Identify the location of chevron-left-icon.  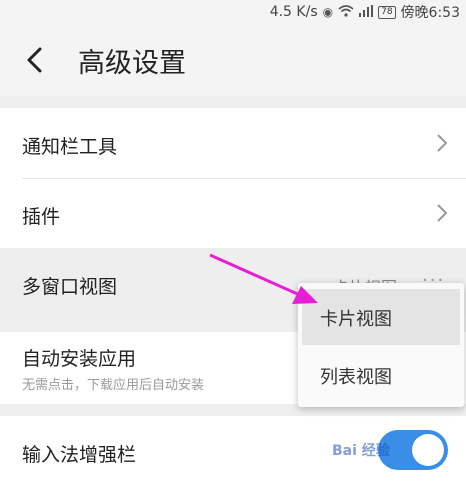
(36, 60).